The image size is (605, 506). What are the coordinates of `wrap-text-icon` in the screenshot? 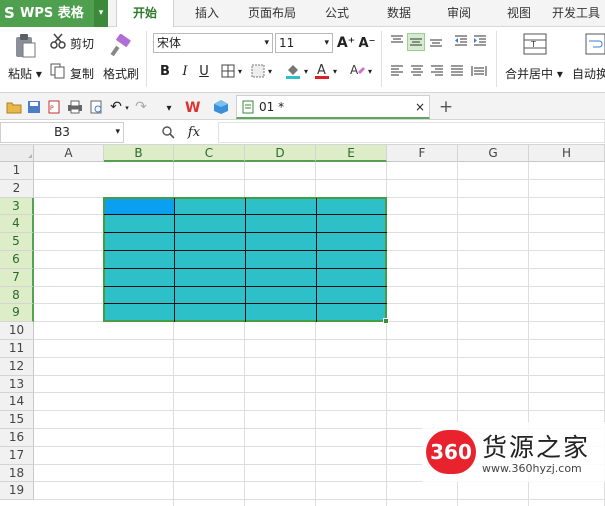 It's located at (595, 44).